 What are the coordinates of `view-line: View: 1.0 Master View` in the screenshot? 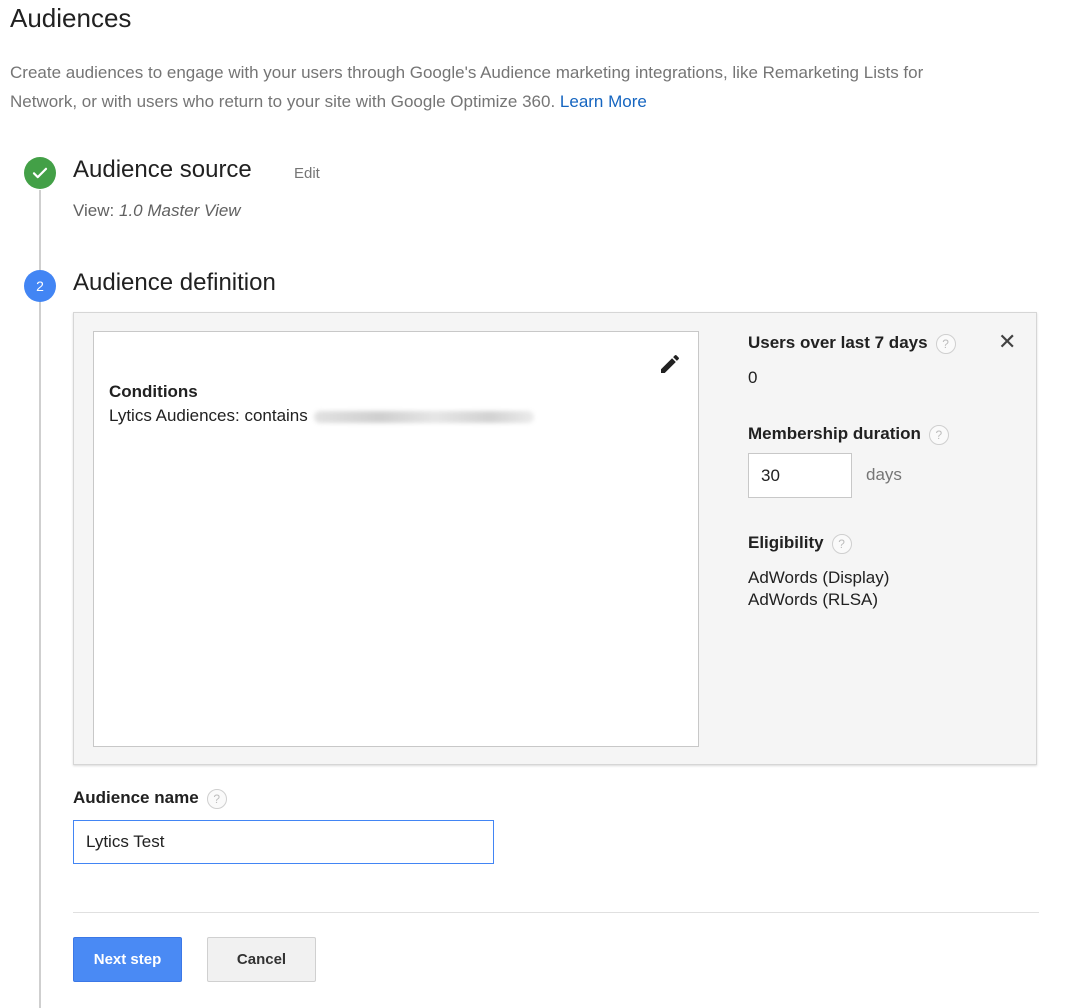 It's located at (157, 211).